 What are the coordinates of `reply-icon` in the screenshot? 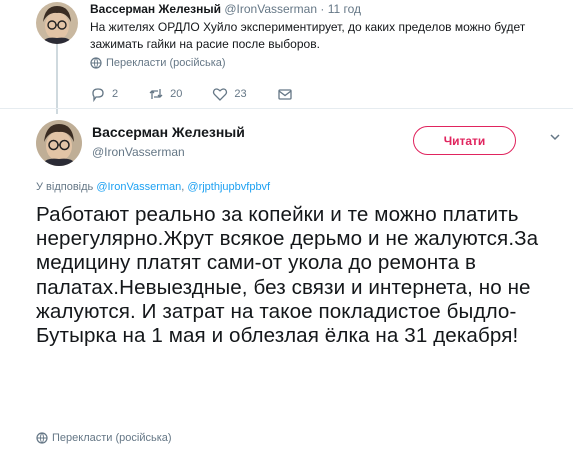 It's located at (98, 95).